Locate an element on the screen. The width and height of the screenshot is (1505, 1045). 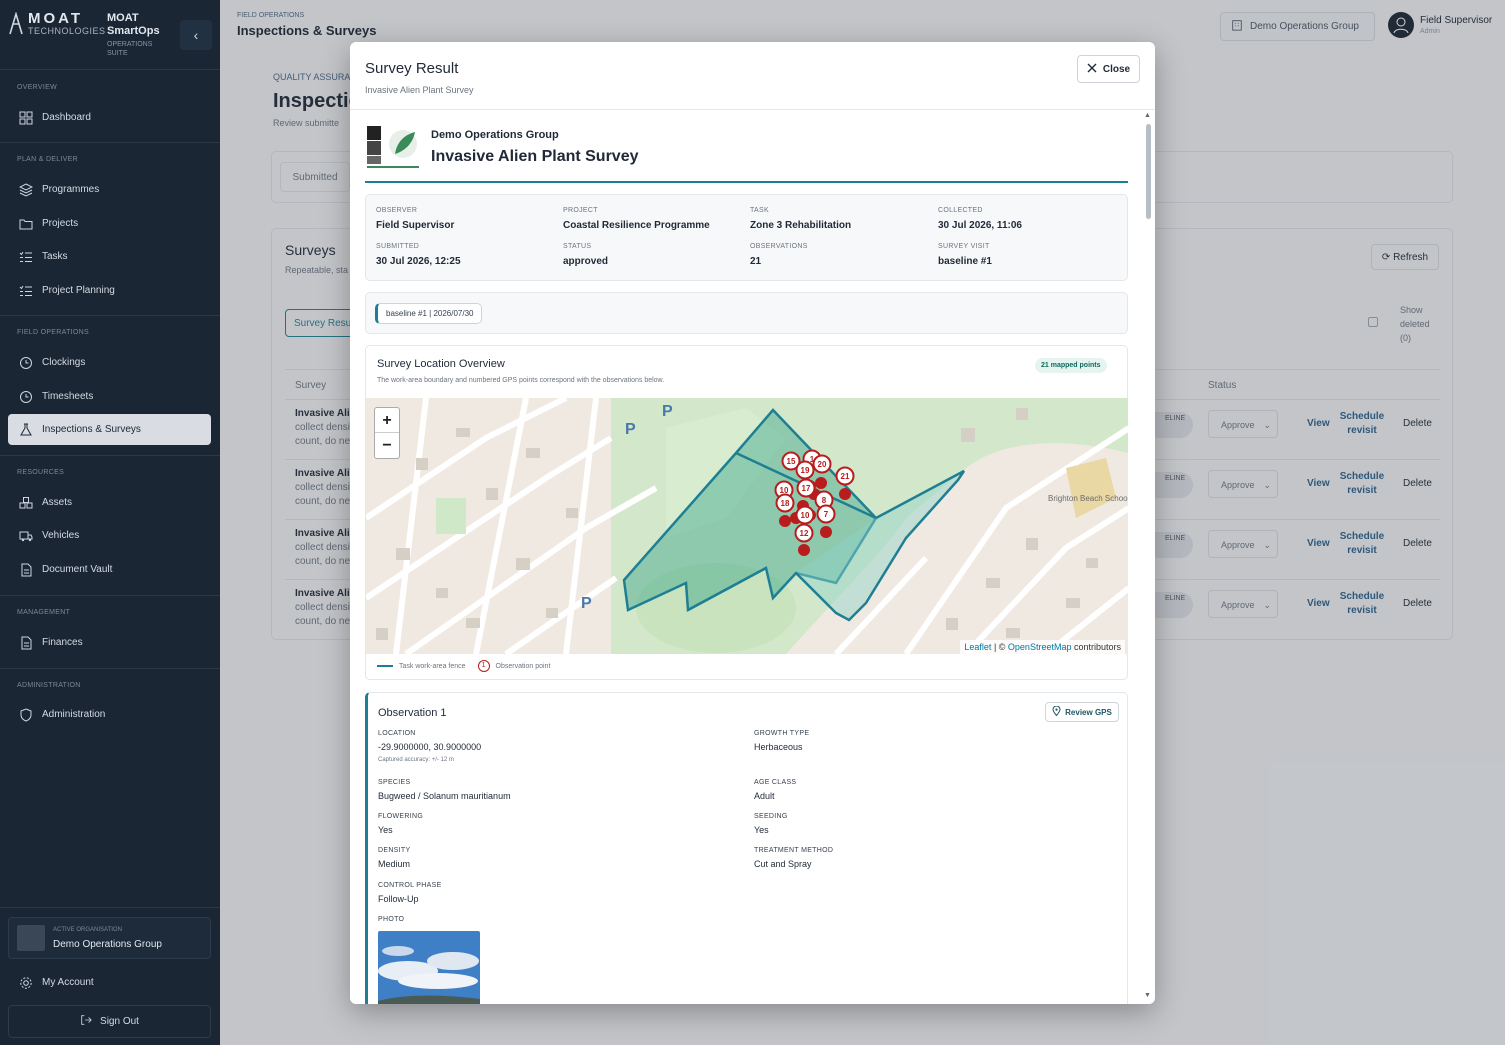
list-check-icon is located at coordinates (26, 257).